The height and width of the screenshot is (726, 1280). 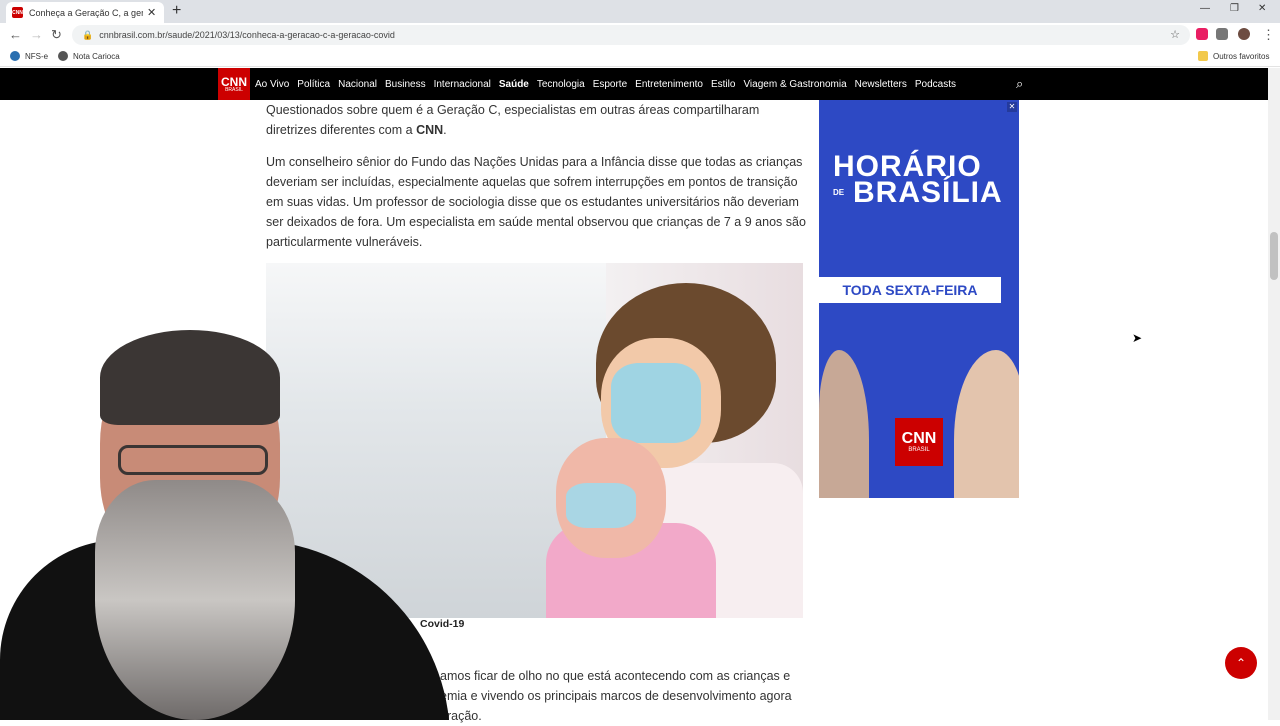 I want to click on window-close-icon: ✕, so click(x=1262, y=8).